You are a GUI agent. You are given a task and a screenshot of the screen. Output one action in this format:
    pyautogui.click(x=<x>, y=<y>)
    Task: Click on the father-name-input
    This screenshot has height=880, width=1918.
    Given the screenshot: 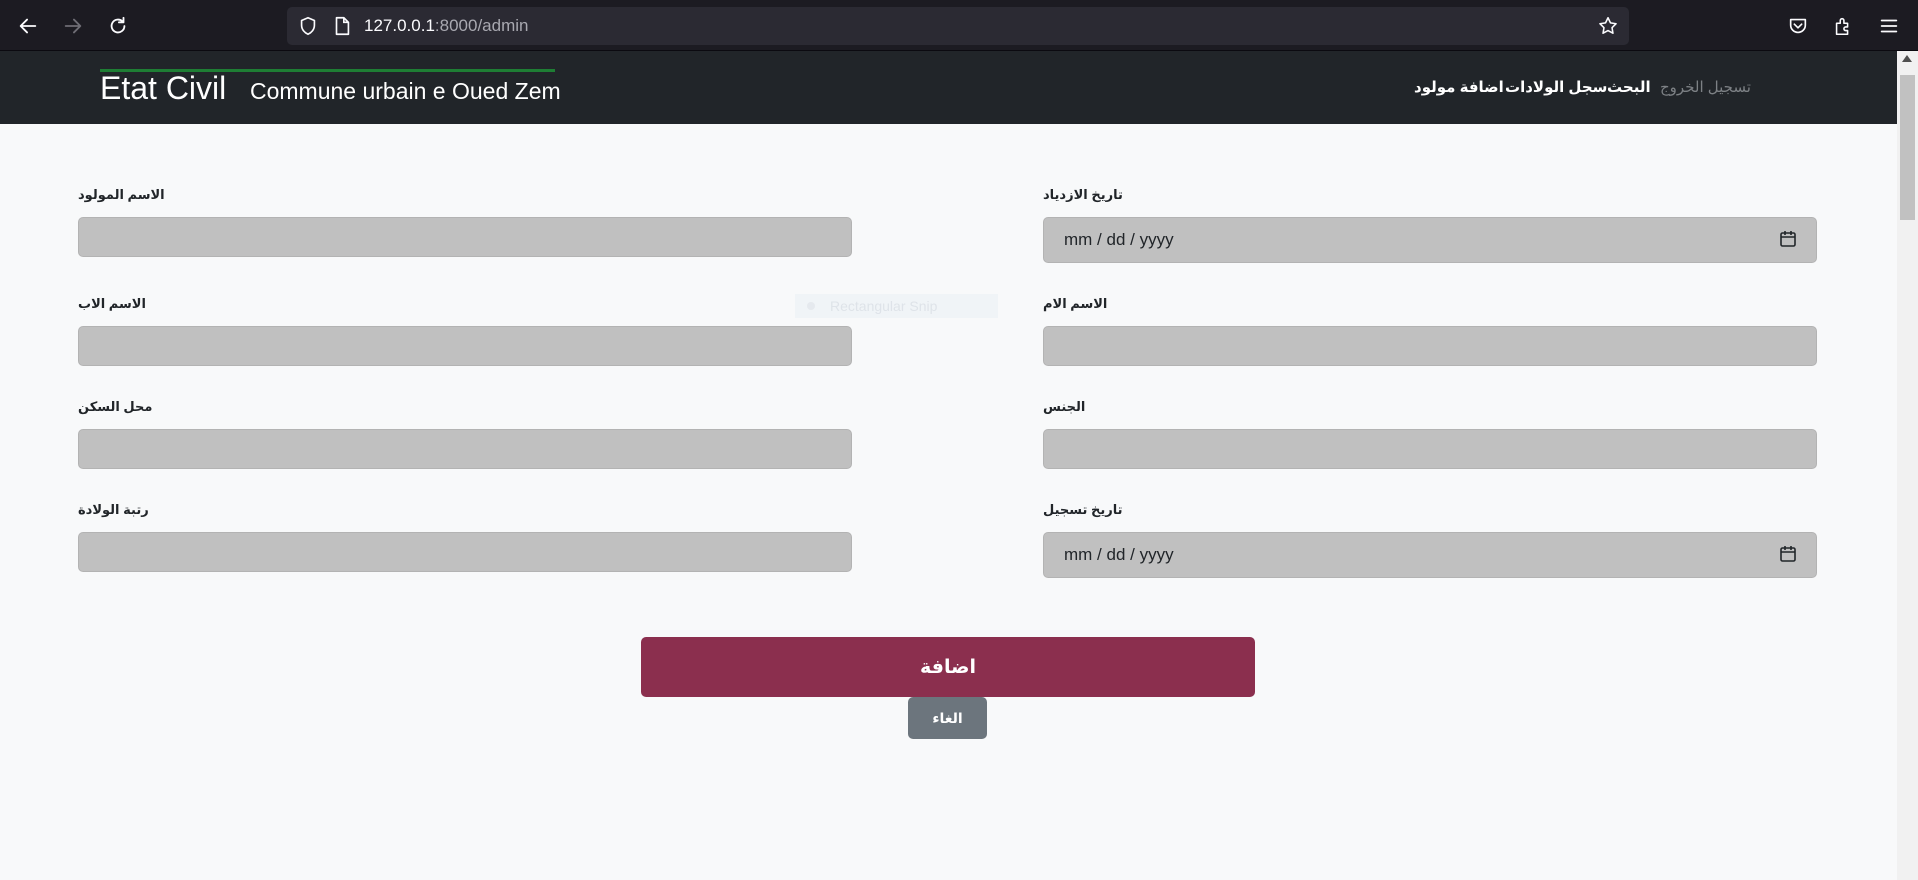 What is the action you would take?
    pyautogui.click(x=465, y=346)
    